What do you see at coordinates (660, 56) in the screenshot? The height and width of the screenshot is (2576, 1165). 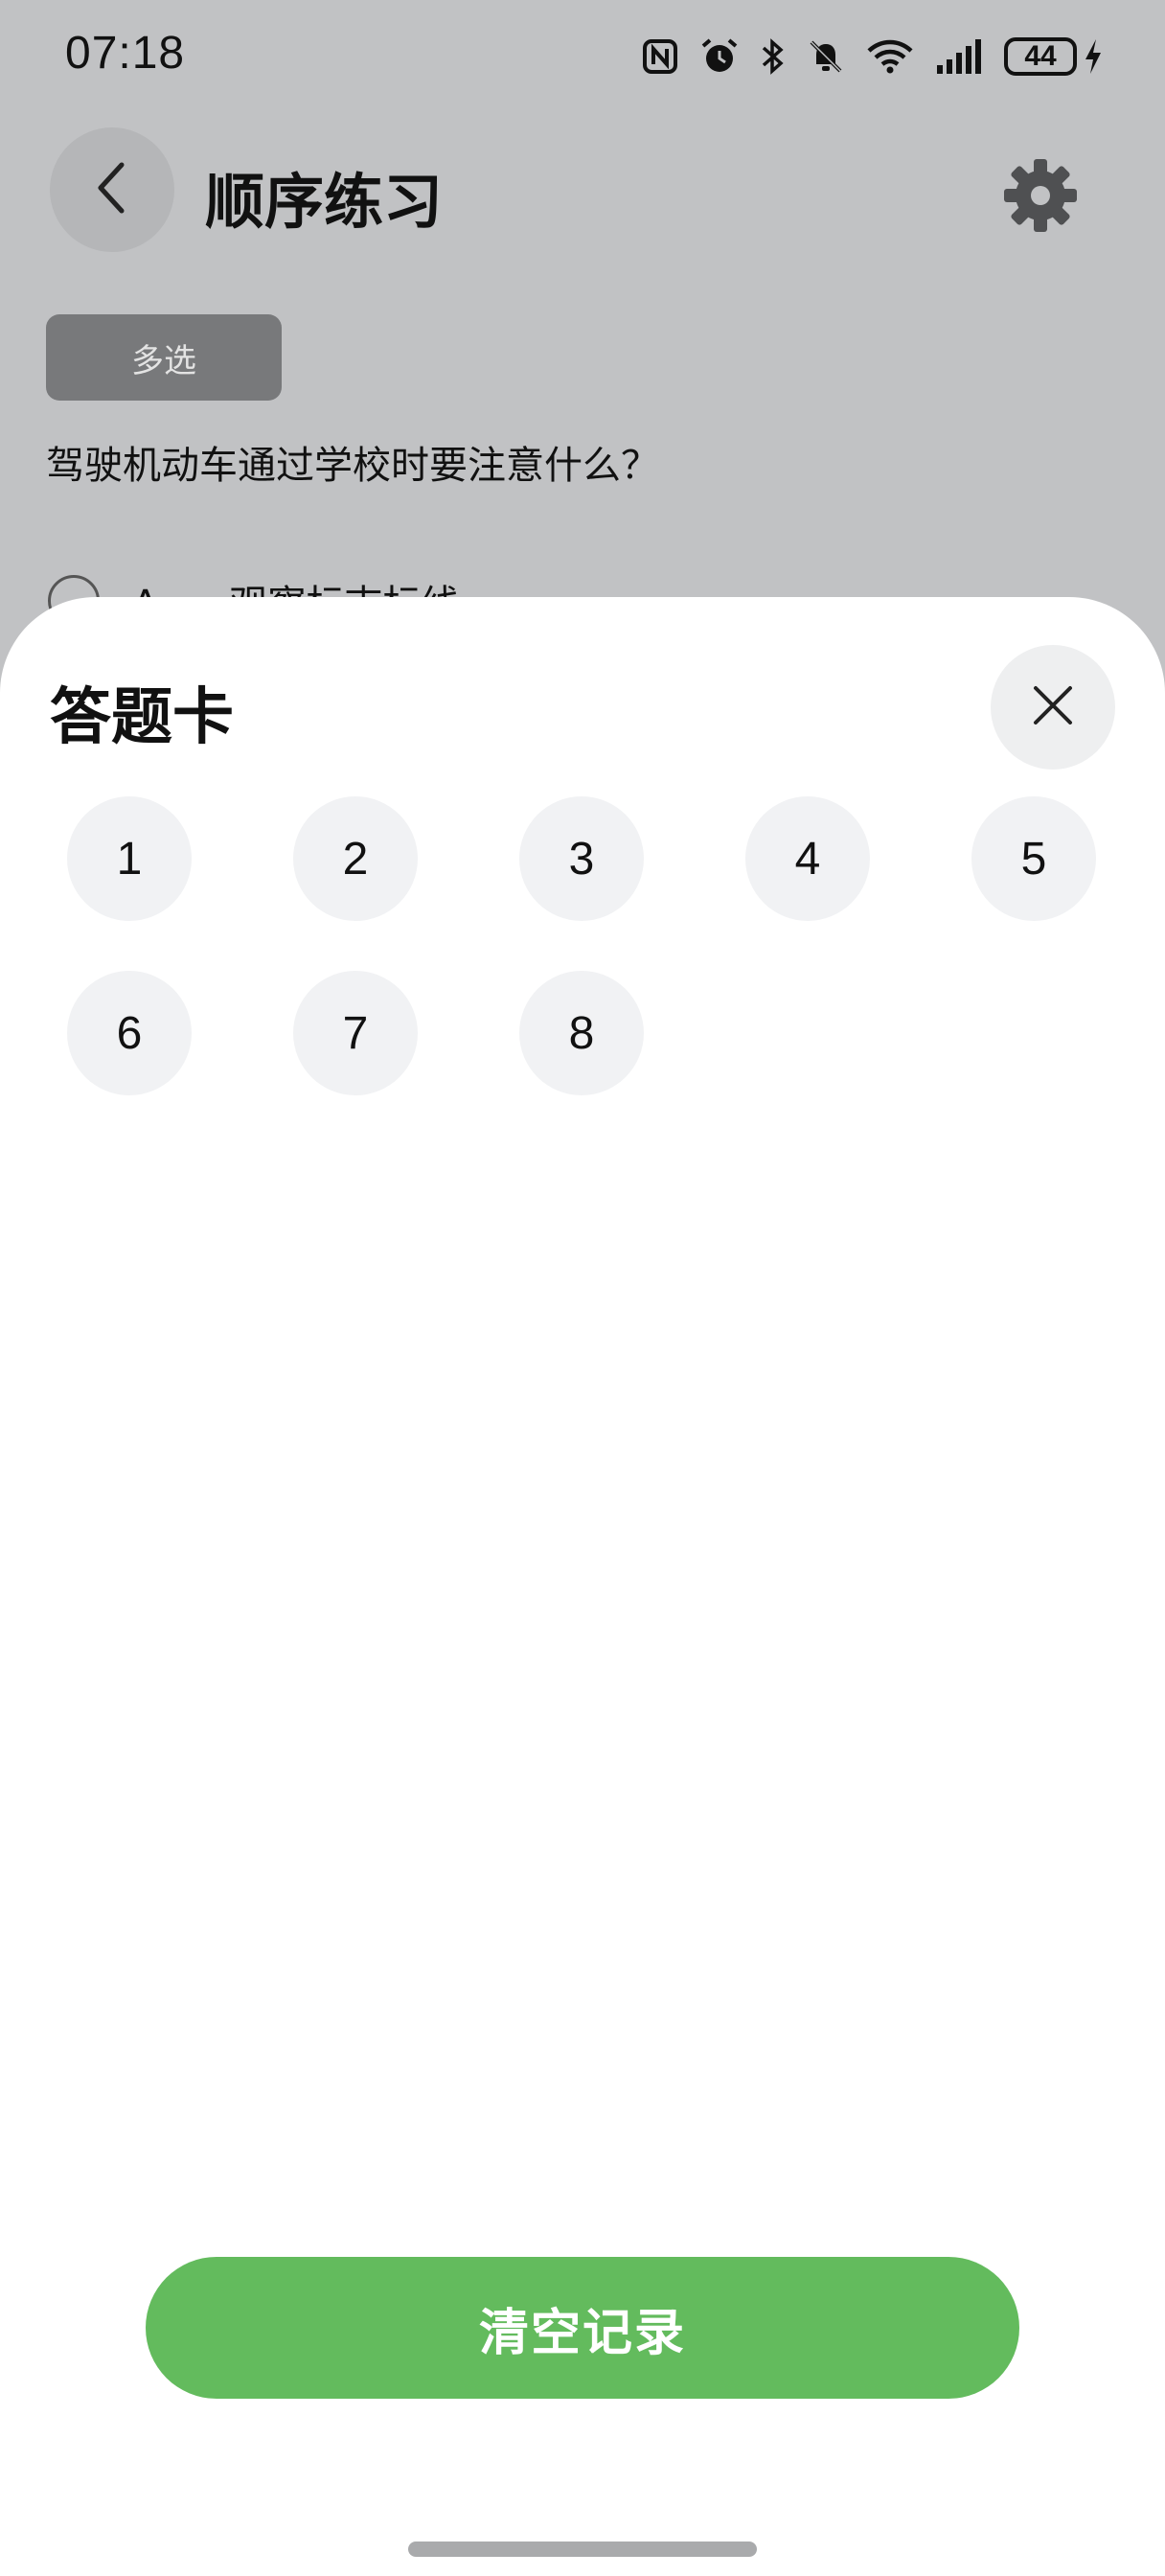 I see `nfc-icon` at bounding box center [660, 56].